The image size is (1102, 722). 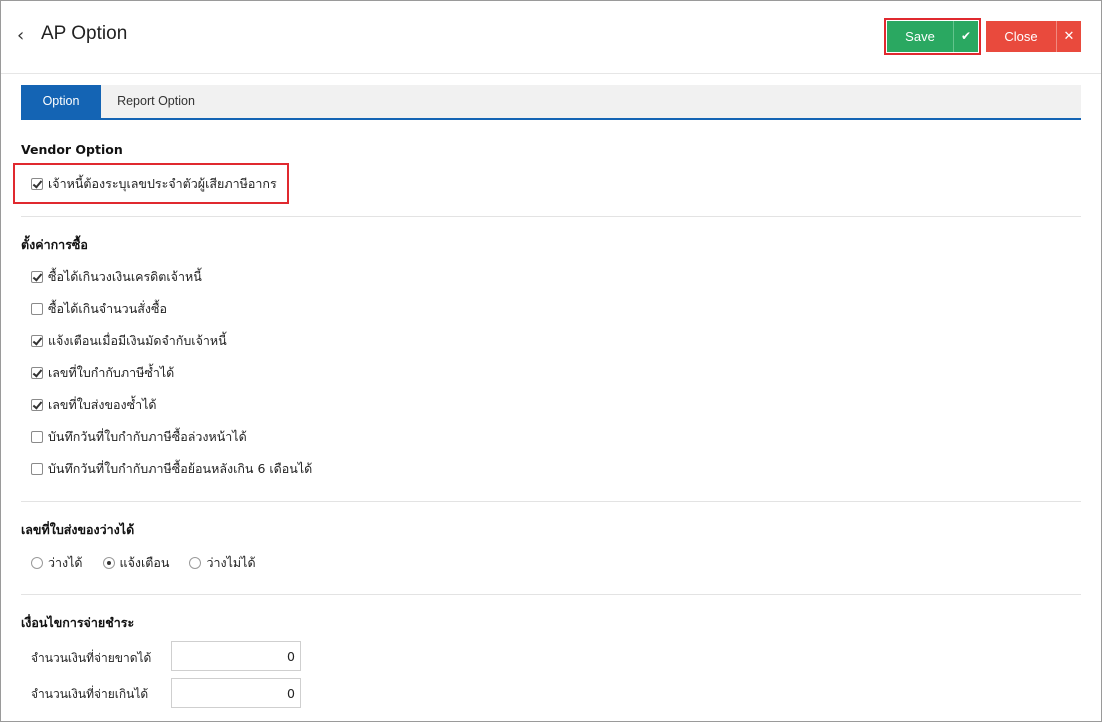 I want to click on purchase-checkbox-row: เลขที่ใบส่งของซ้ำได้, so click(x=94, y=405).